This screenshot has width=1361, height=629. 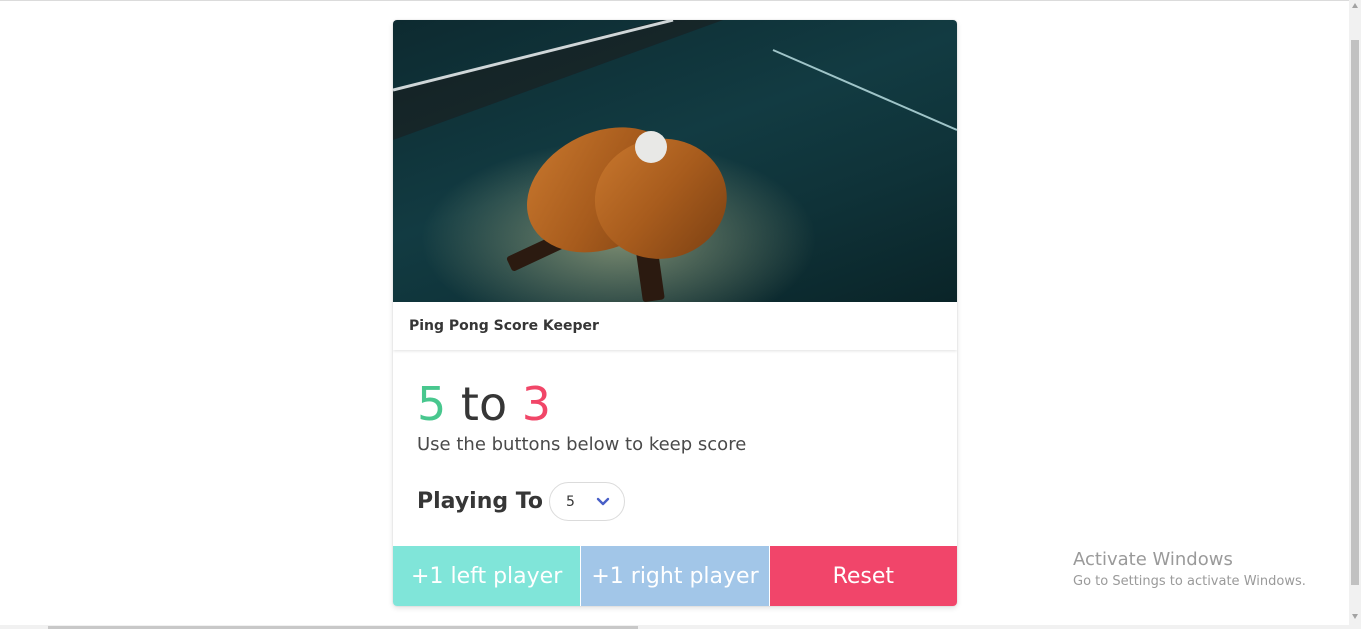 What do you see at coordinates (504, 326) in the screenshot?
I see `card-title: Ping Pong Score Keeper` at bounding box center [504, 326].